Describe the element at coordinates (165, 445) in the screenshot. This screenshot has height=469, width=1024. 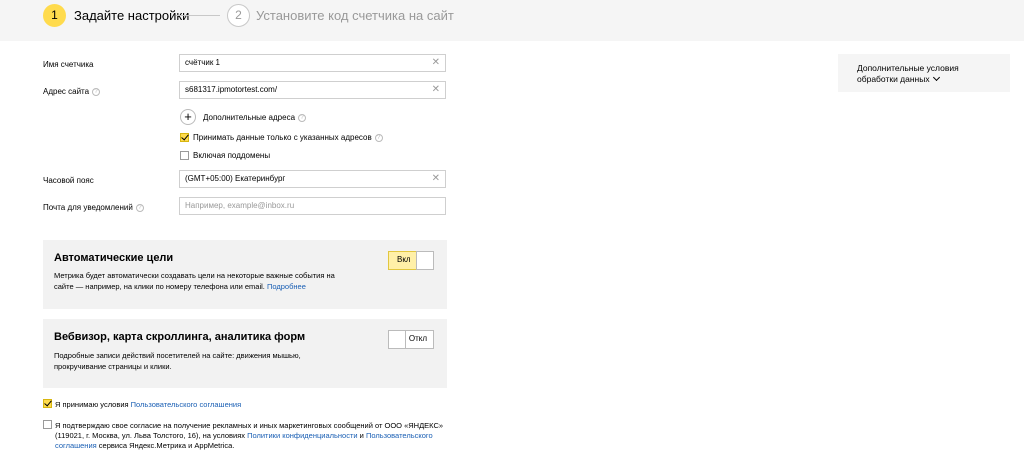
I see `marketing-consent-text2: сервиса Яндекс.Метрика и AppMetrica.` at that location.